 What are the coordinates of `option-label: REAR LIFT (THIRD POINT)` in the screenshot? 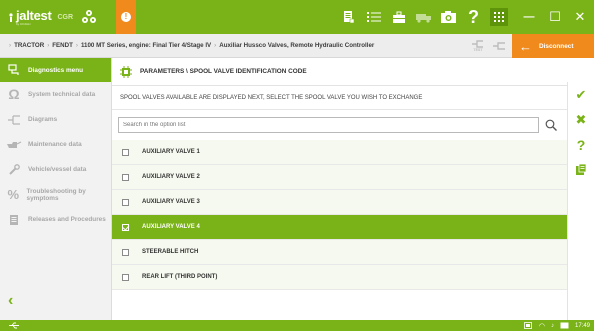 It's located at (180, 277).